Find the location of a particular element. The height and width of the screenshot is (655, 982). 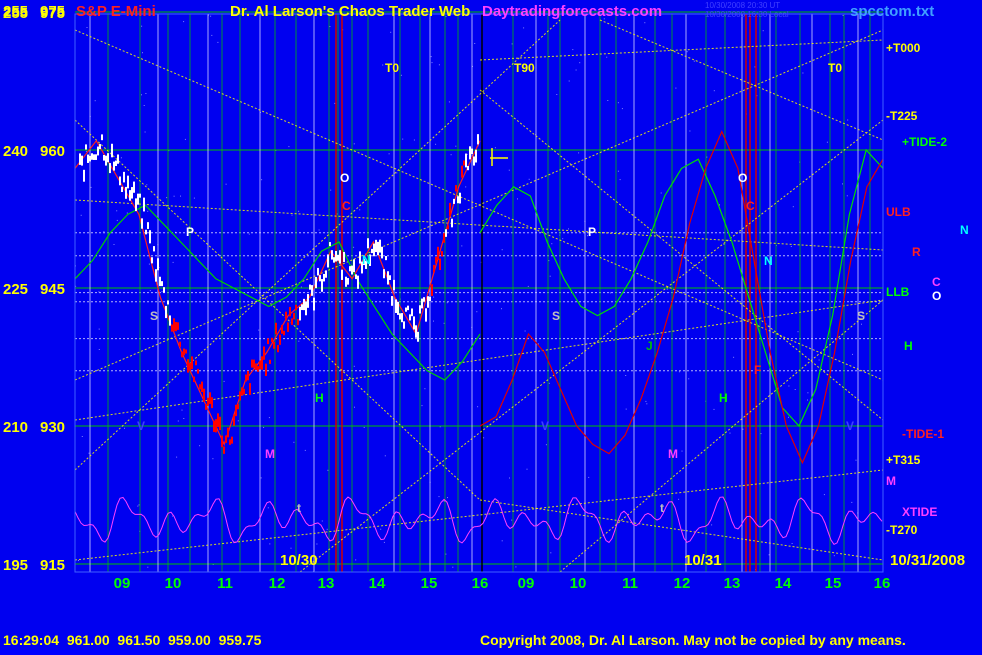

right-label: LLB is located at coordinates (898, 292).